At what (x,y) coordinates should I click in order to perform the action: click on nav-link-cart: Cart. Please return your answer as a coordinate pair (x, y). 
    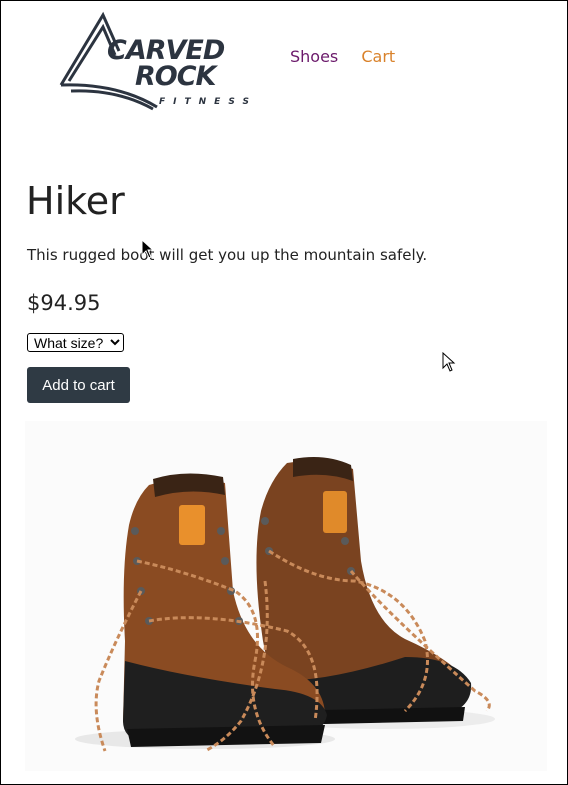
    Looking at the image, I should click on (378, 56).